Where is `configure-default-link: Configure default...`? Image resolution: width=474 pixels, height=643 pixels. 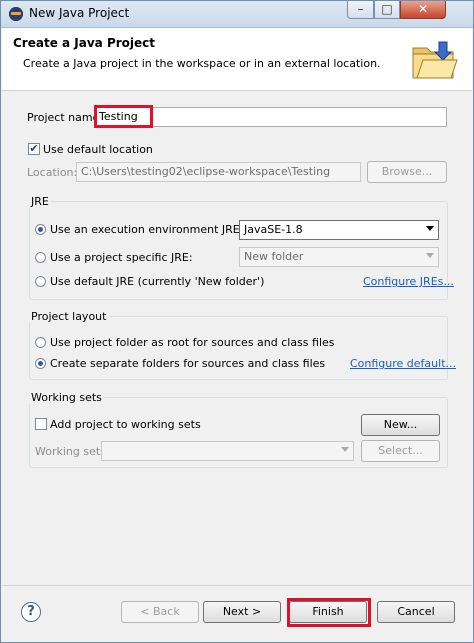 configure-default-link: Configure default... is located at coordinates (403, 363).